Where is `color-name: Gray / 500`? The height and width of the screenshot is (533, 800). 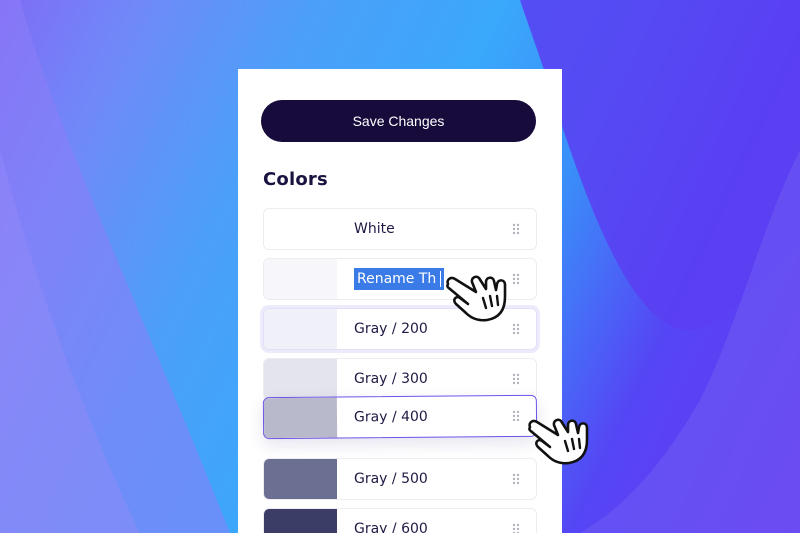 color-name: Gray / 500 is located at coordinates (416, 479).